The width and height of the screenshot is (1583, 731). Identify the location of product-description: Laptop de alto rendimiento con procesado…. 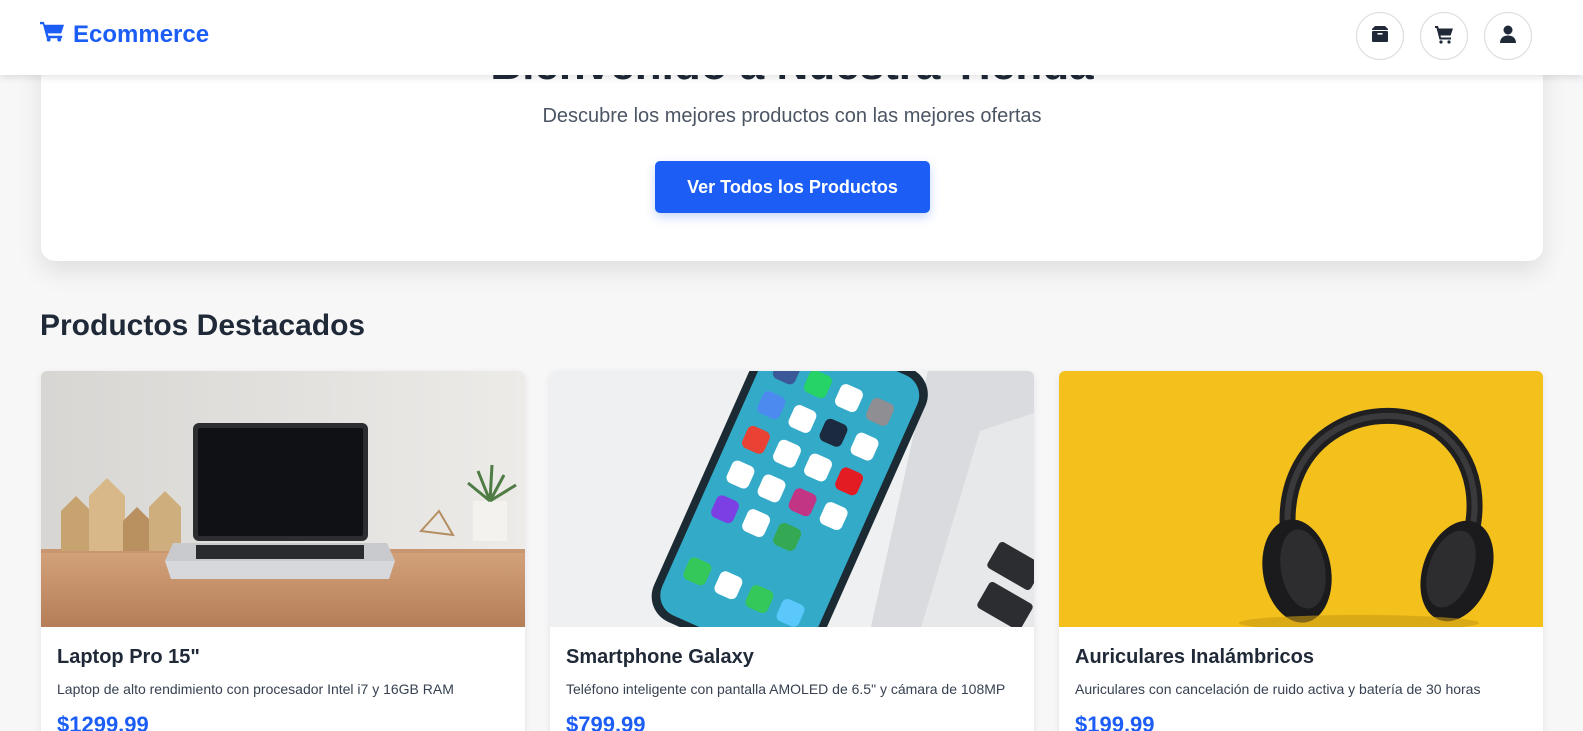
(255, 689).